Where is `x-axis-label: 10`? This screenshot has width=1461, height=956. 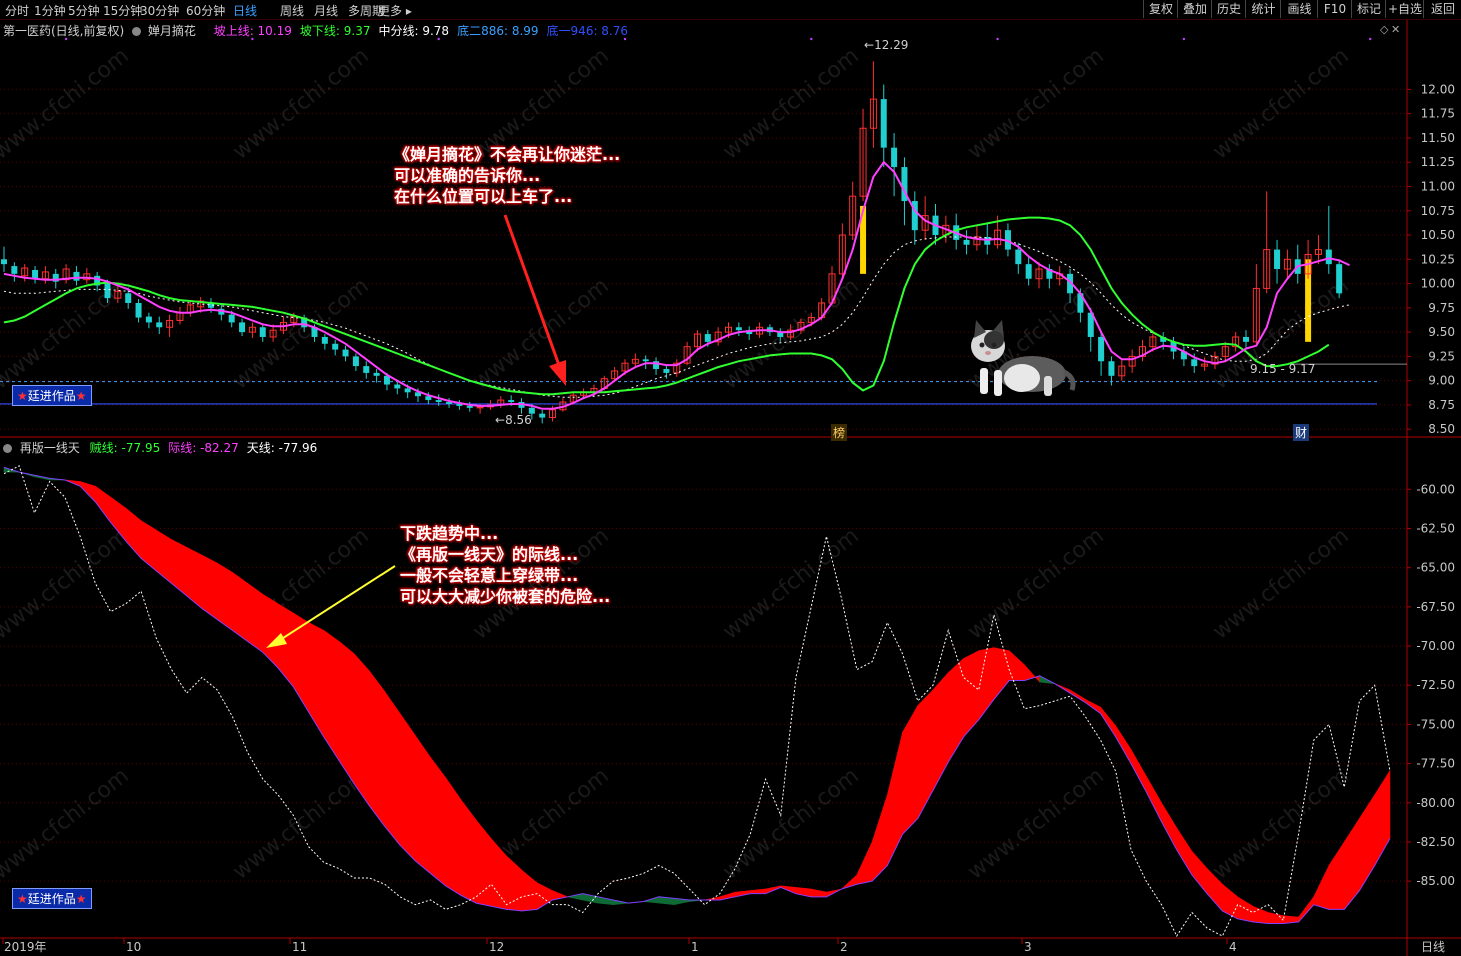
x-axis-label: 10 is located at coordinates (133, 947).